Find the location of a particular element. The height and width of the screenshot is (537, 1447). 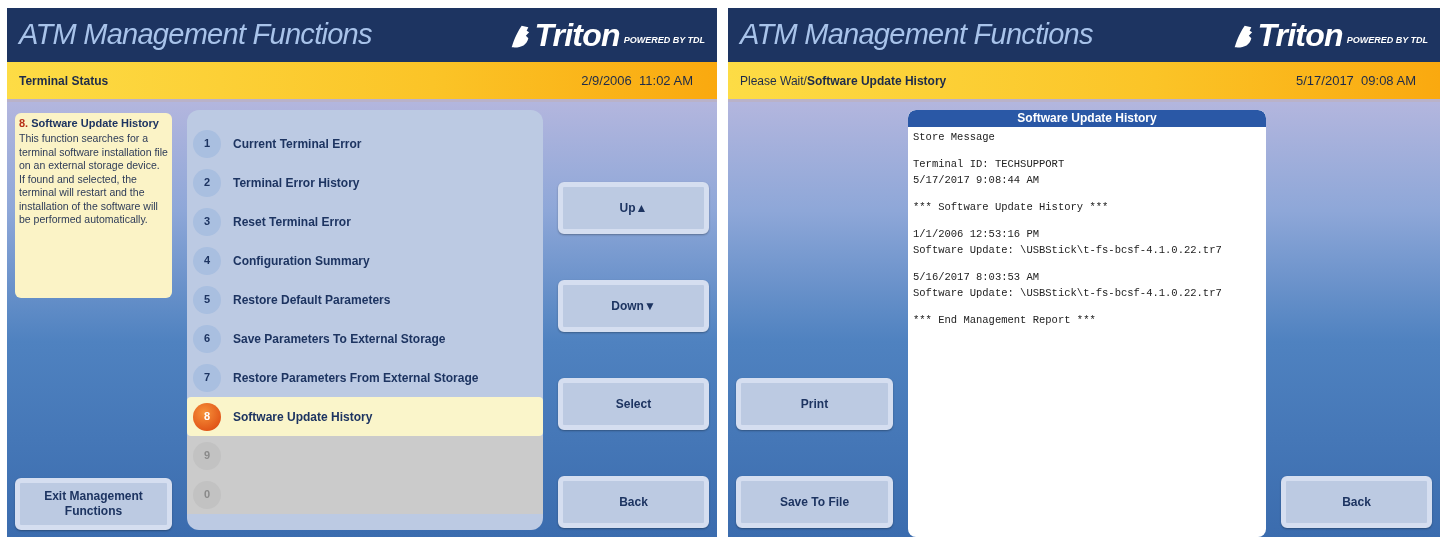

menu-item: 7 Restore Parameters From External Storage is located at coordinates (365, 377).